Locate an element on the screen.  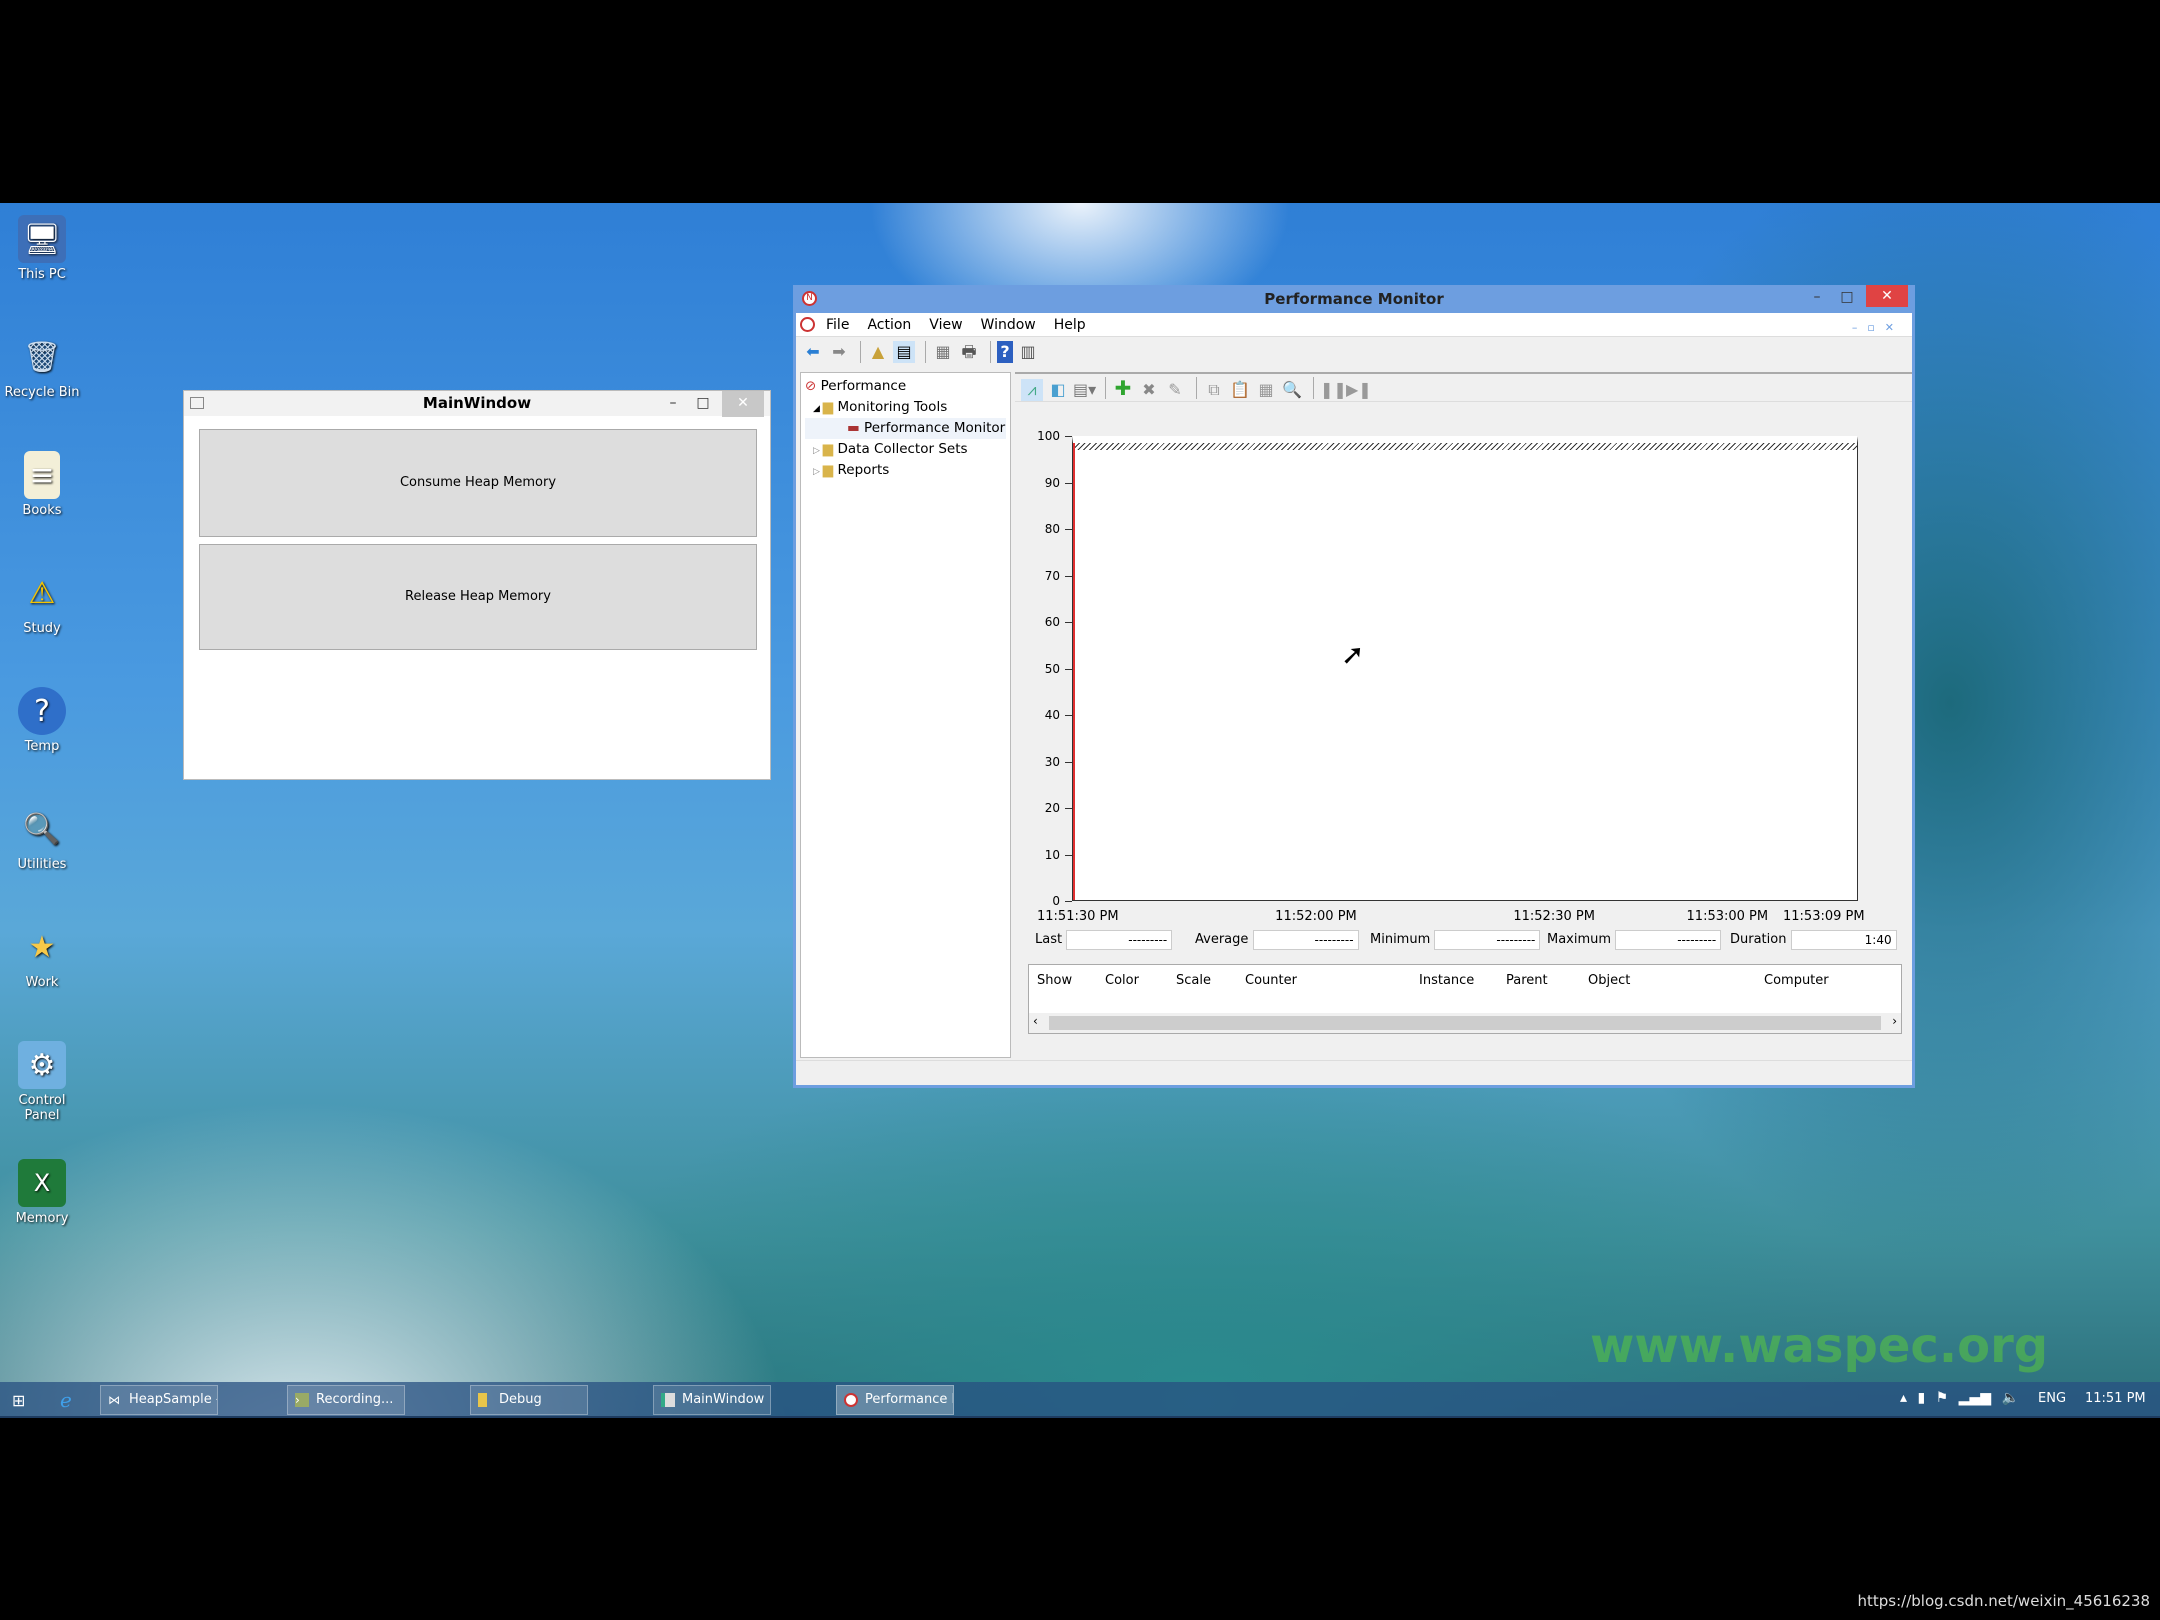
highlight-icon: ✎ is located at coordinates (1175, 390).